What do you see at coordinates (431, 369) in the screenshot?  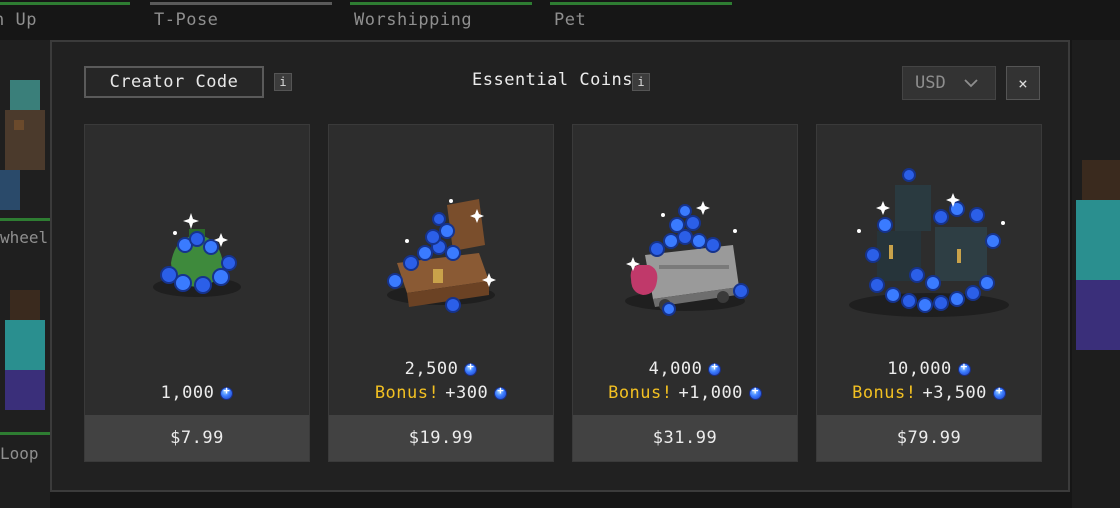 I see `coin-amount: 2,500` at bounding box center [431, 369].